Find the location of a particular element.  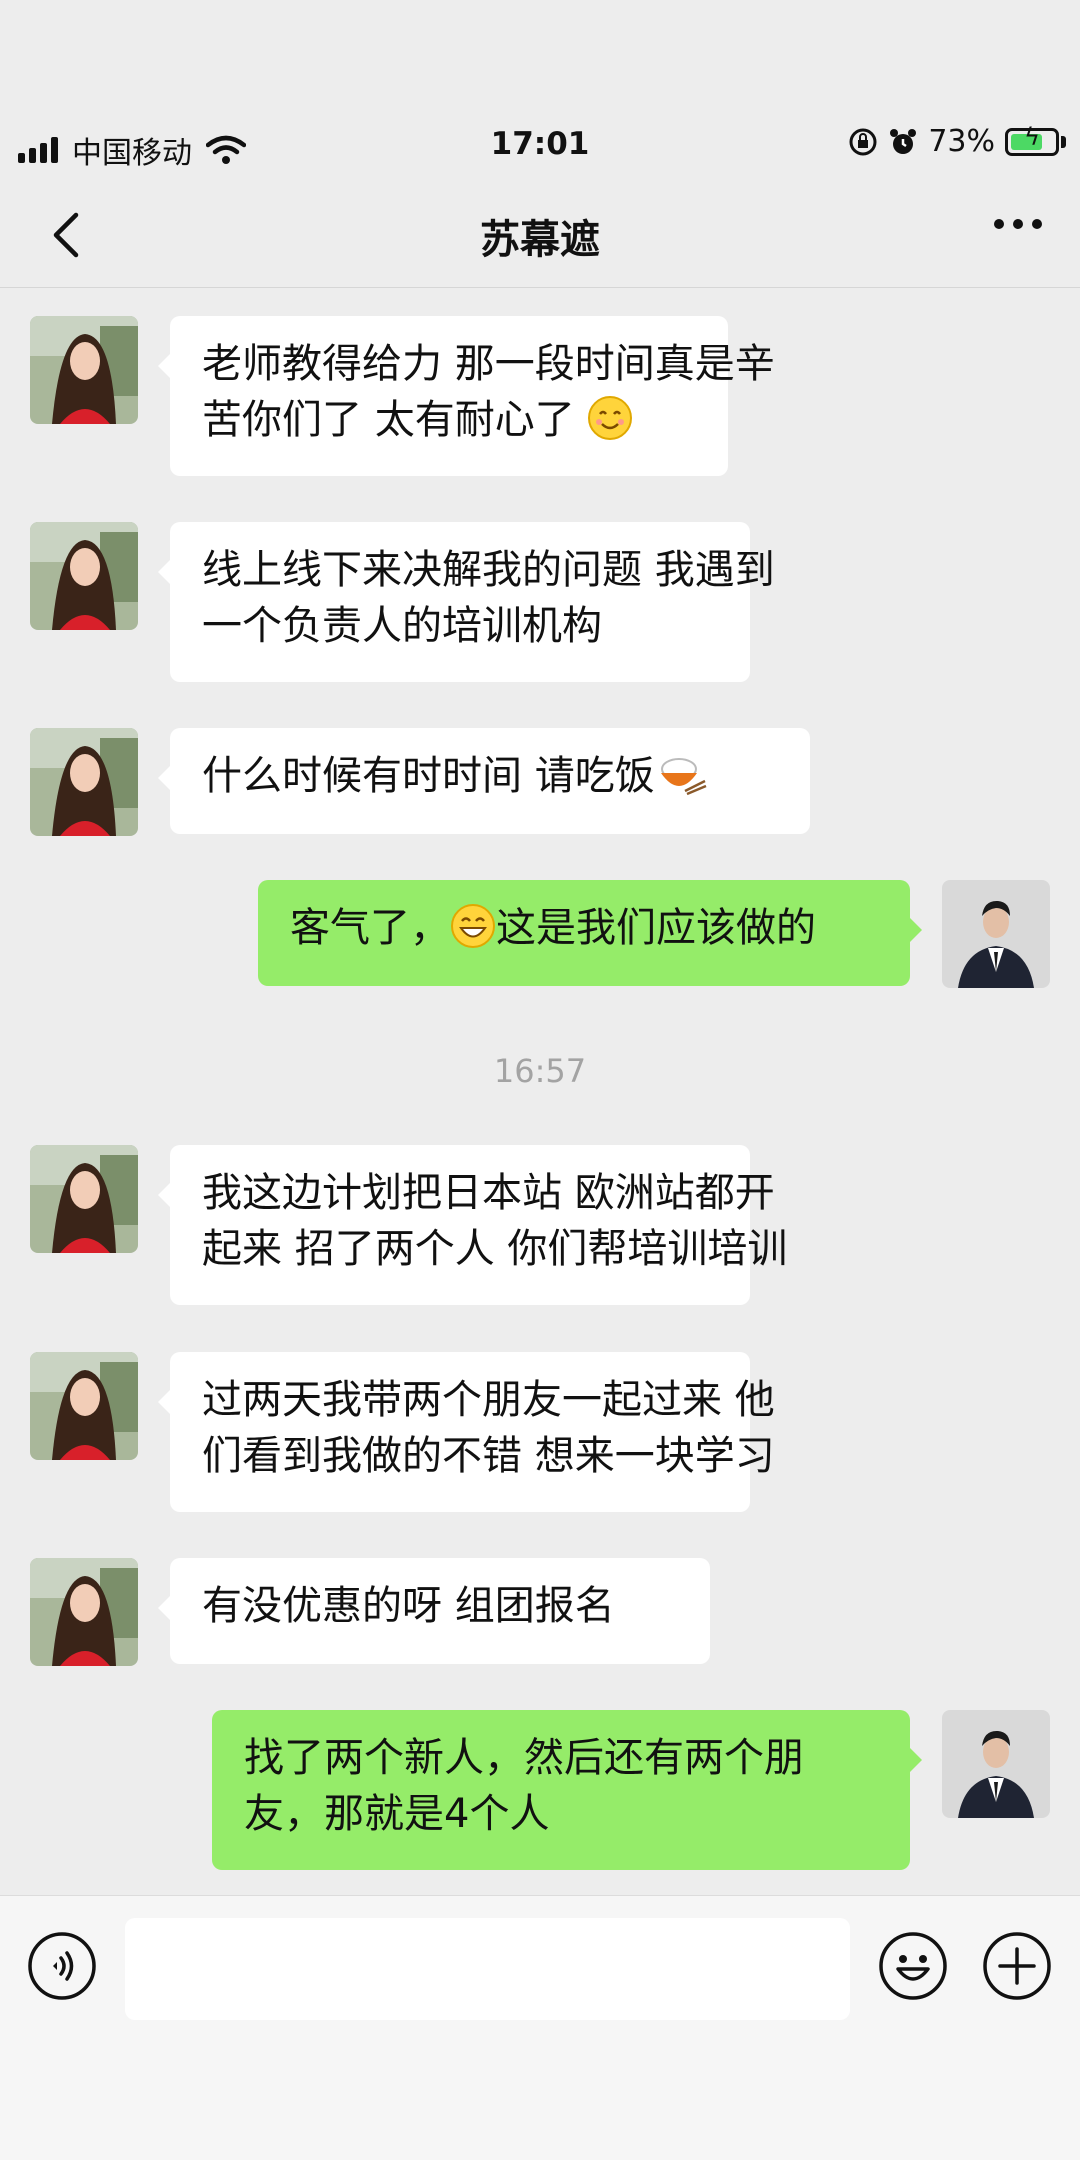

input-bar is located at coordinates (540, 1968).